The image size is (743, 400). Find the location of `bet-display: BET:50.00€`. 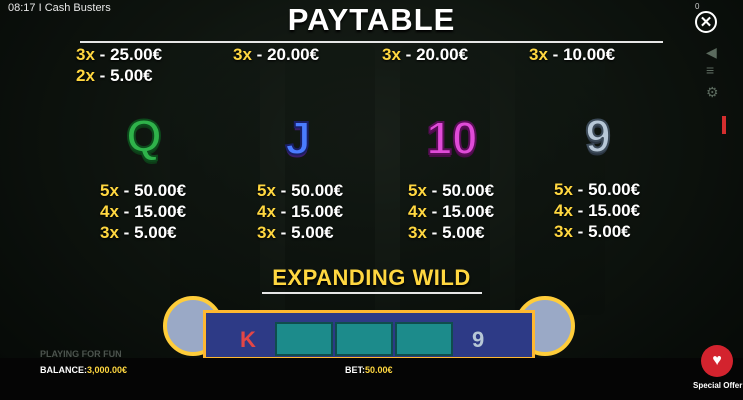

bet-display: BET:50.00€ is located at coordinates (369, 370).